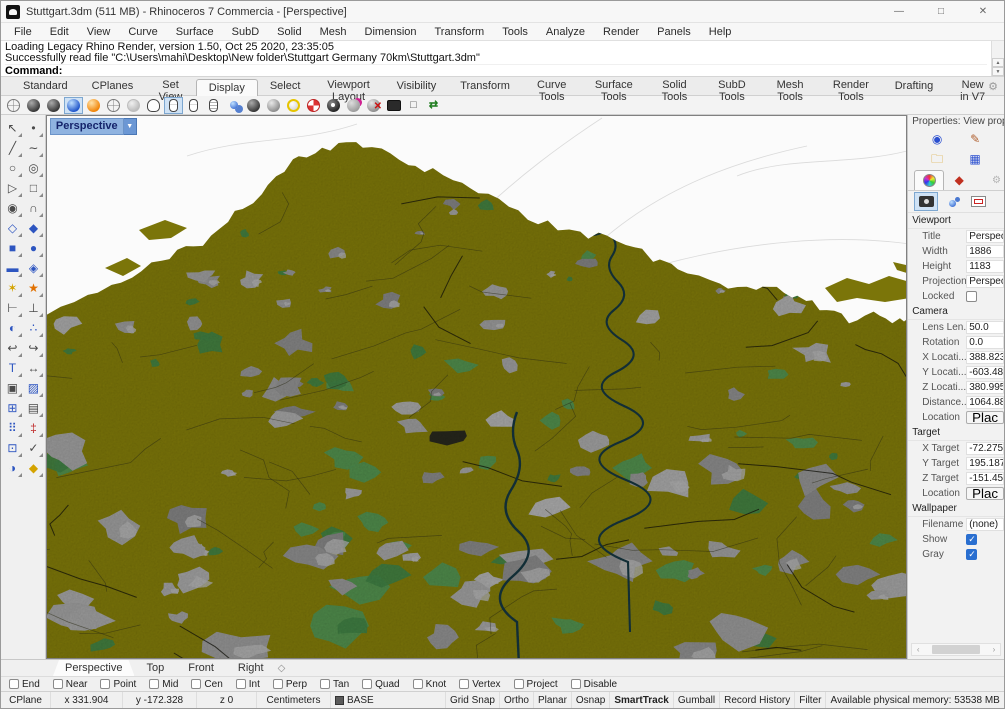 This screenshot has width=1005, height=709. What do you see at coordinates (253, 105) in the screenshot?
I see `shade-object-icon` at bounding box center [253, 105].